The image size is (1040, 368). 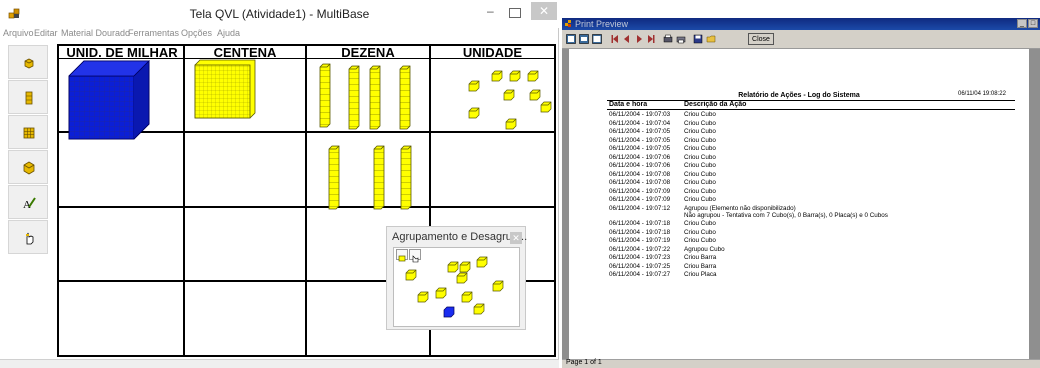 I want to click on grouping-popup: Agrupamento e Desagrup... ✕, so click(x=457, y=278).